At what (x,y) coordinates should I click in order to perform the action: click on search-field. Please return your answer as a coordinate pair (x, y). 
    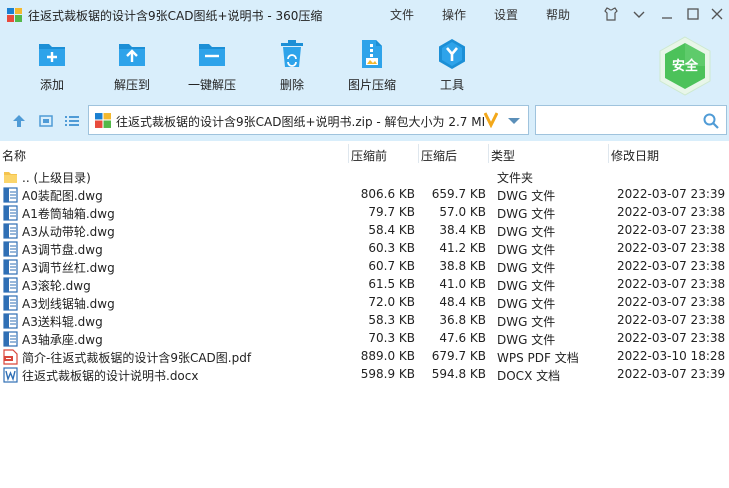
    Looking at the image, I should click on (631, 120).